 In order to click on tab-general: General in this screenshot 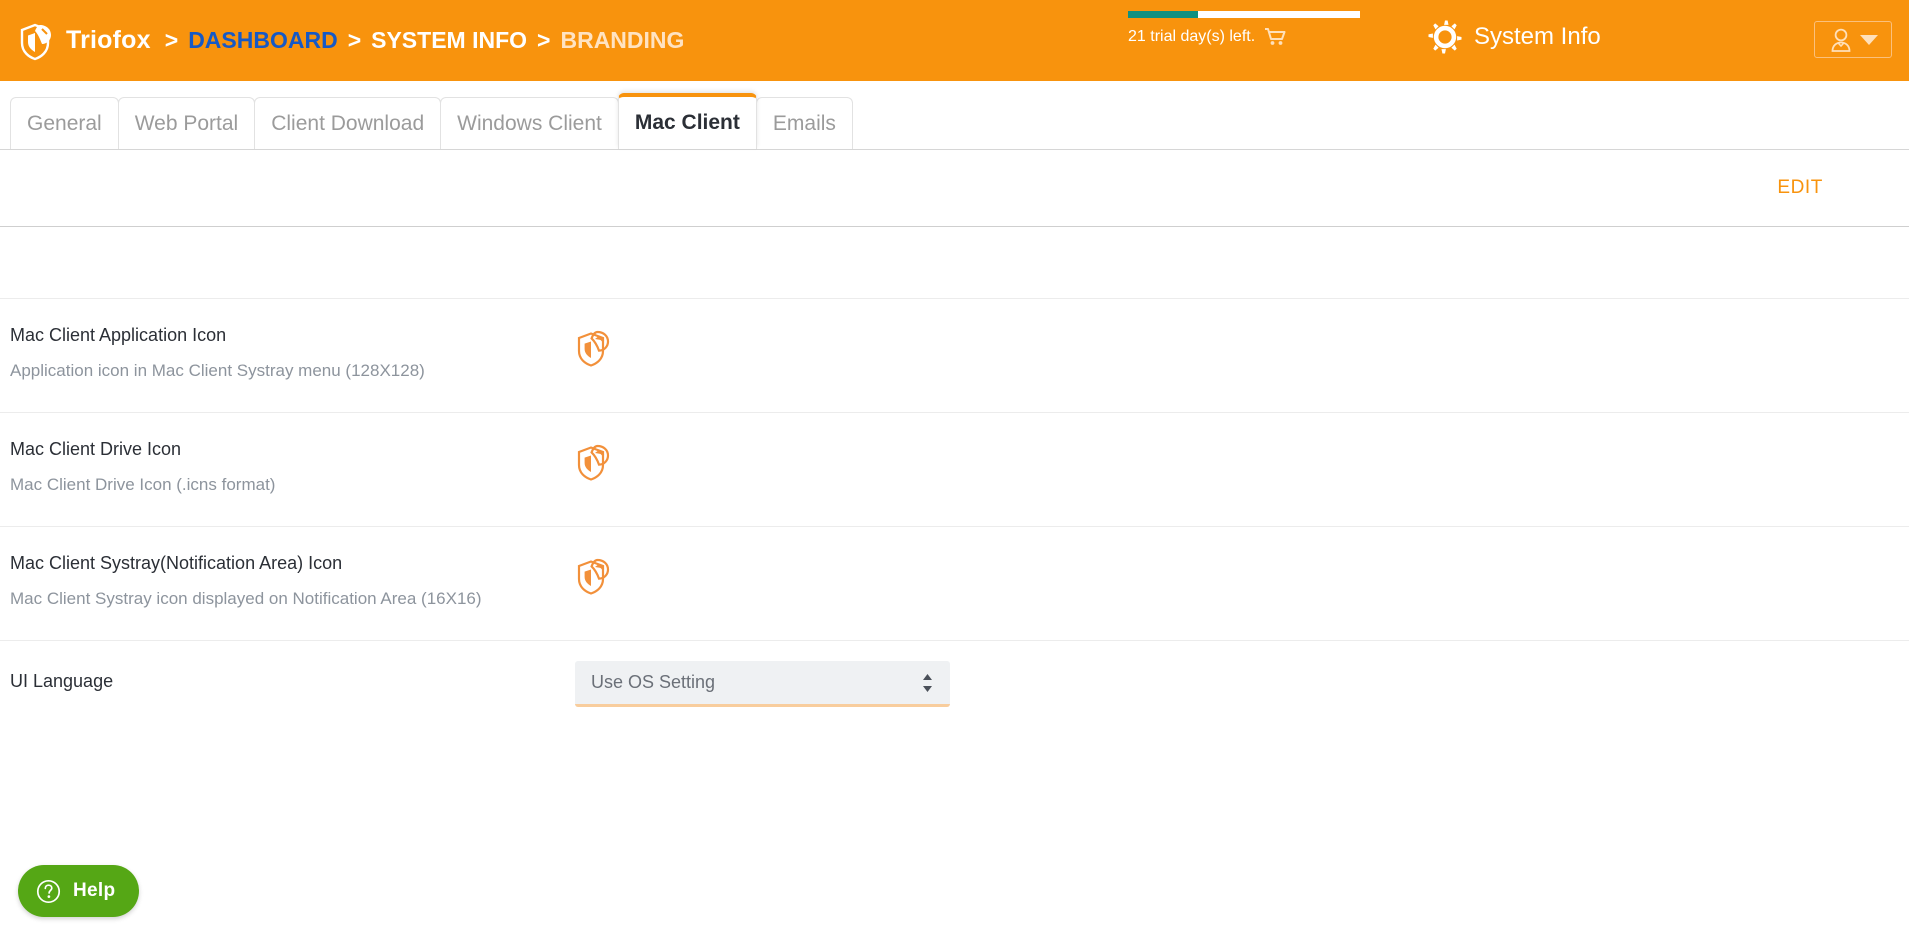, I will do `click(64, 123)`.